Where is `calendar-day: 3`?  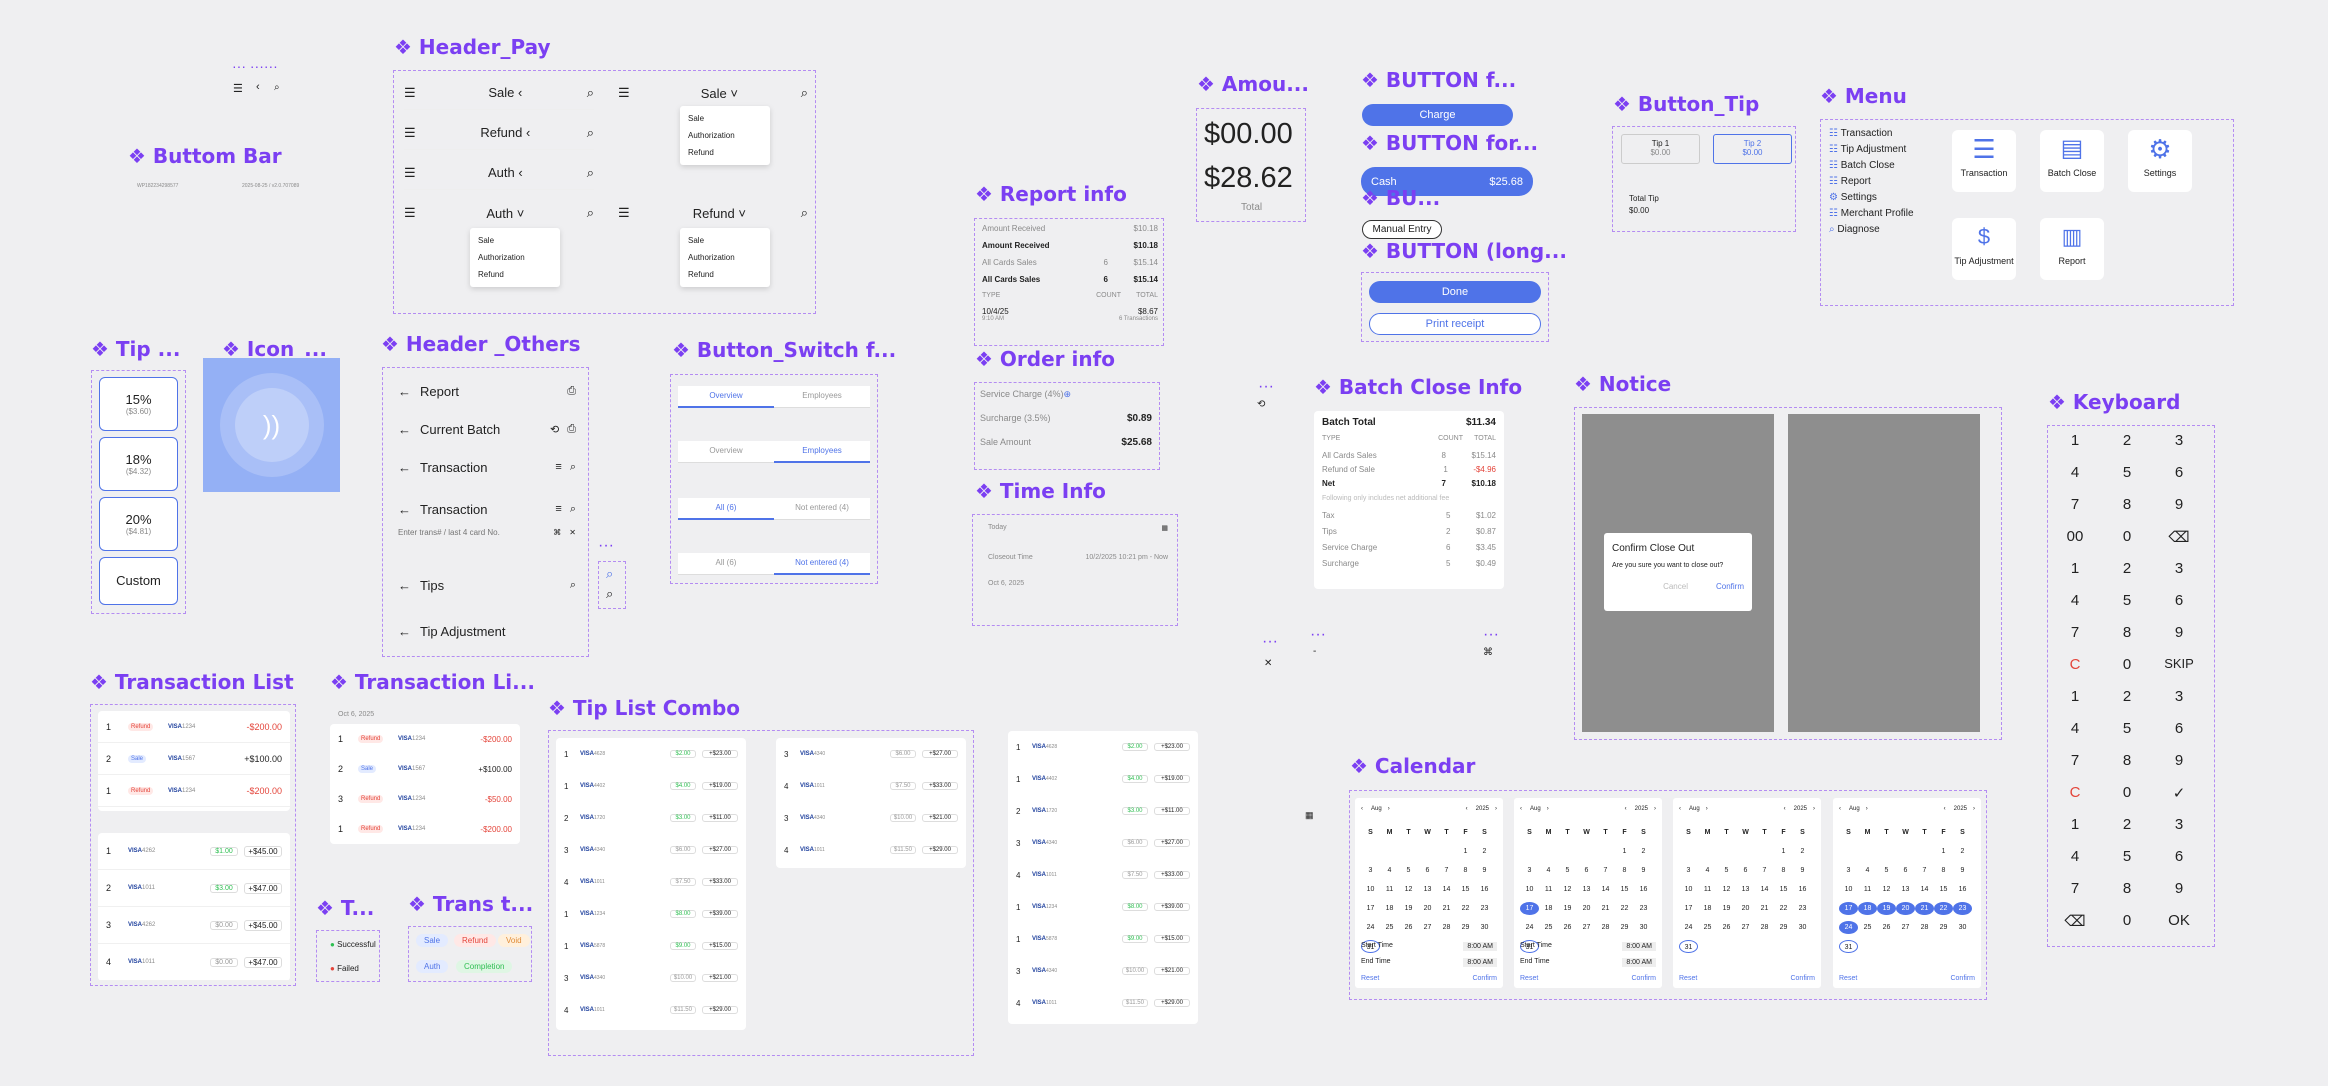
calendar-day: 3 is located at coordinates (1370, 870).